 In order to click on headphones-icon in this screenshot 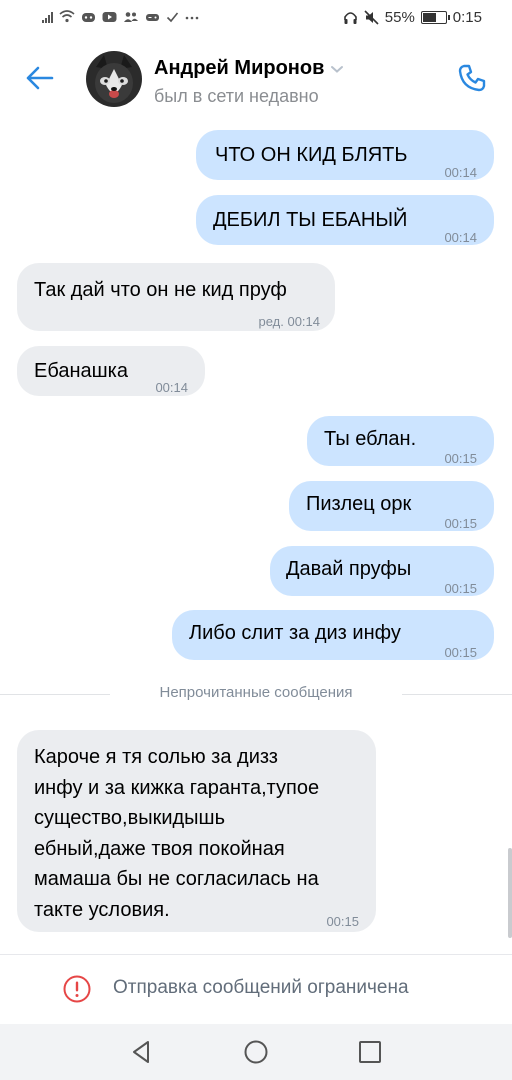, I will do `click(350, 18)`.